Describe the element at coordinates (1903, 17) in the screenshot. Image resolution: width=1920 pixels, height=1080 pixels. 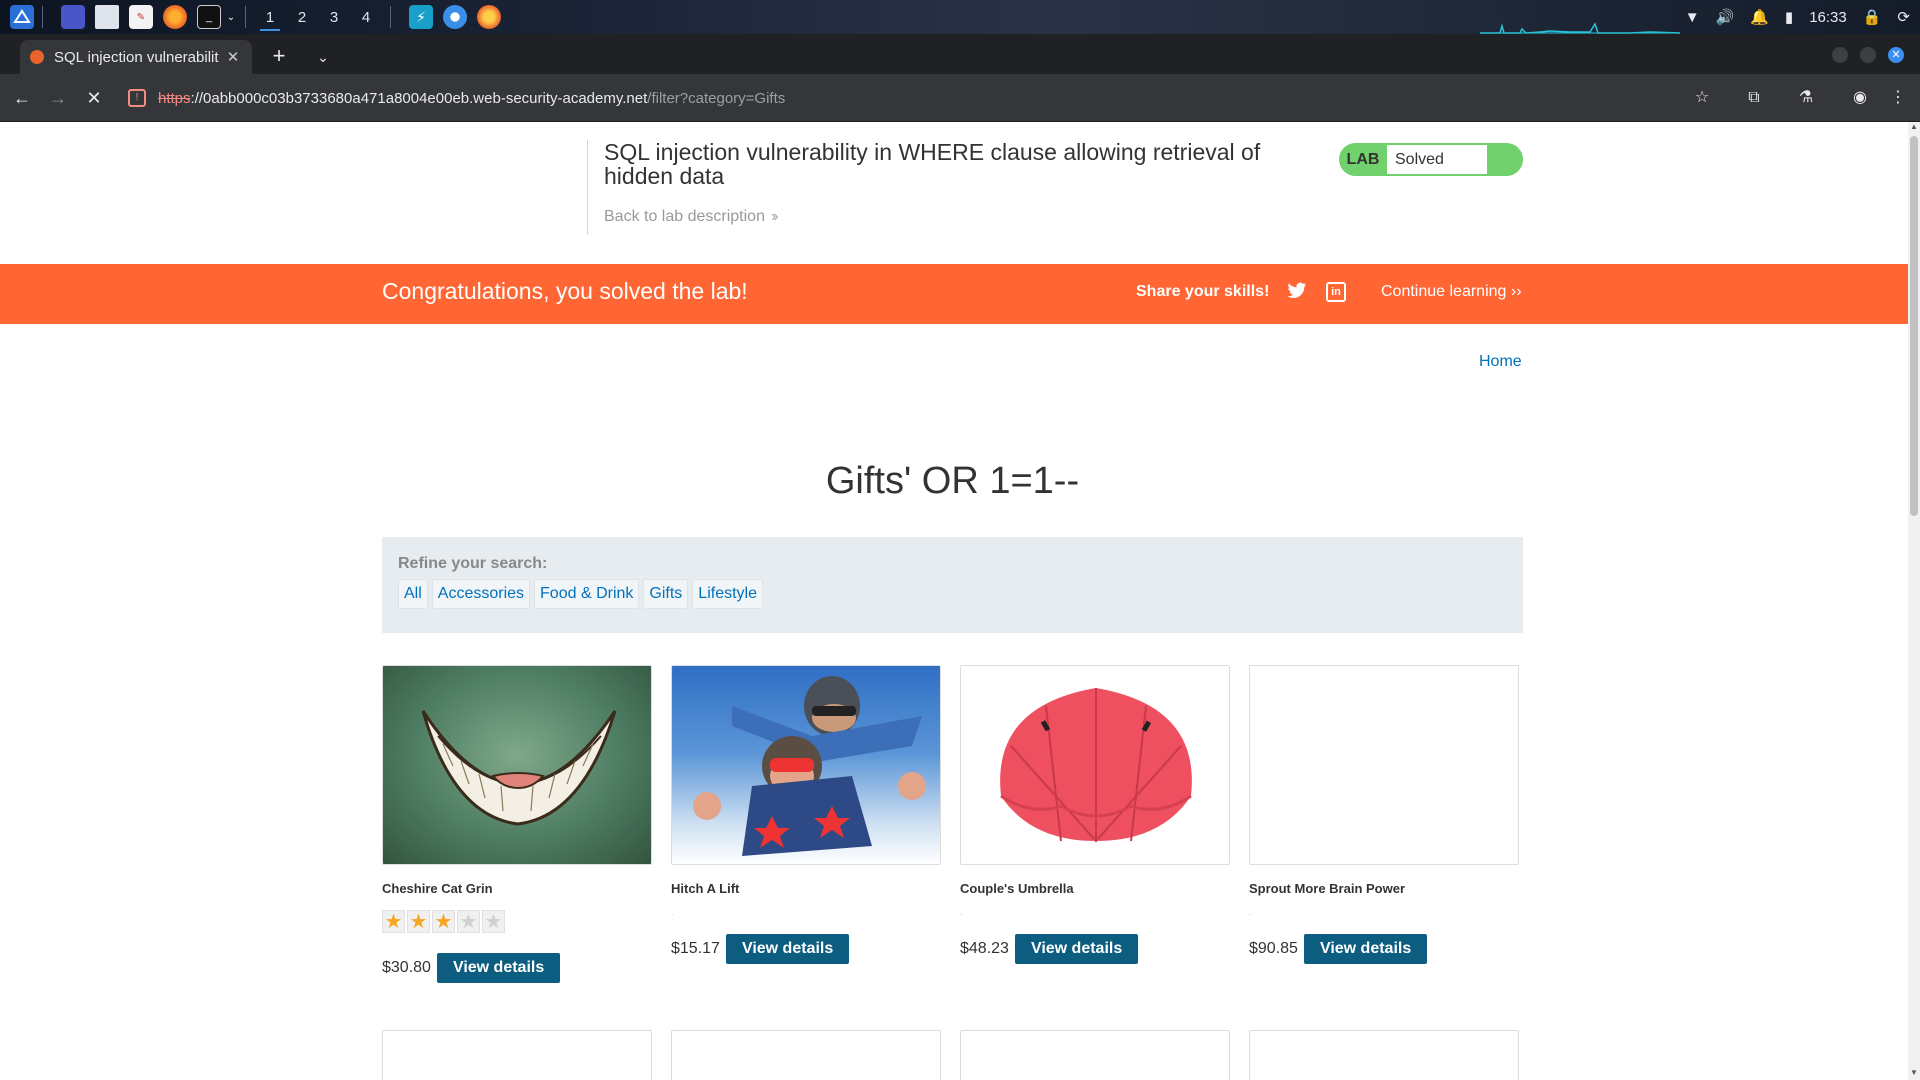
I see `power-icon: ⟳` at that location.